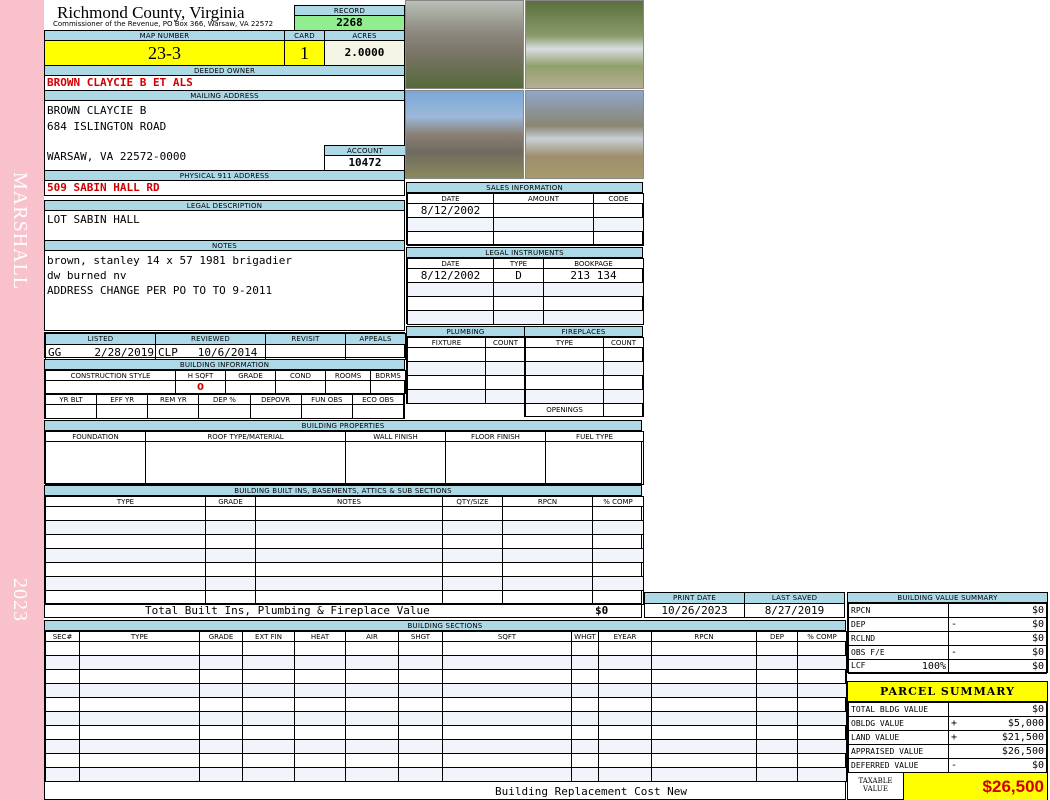 The width and height of the screenshot is (1050, 800). I want to click on column-header: FLOOR FINISH, so click(495, 436).